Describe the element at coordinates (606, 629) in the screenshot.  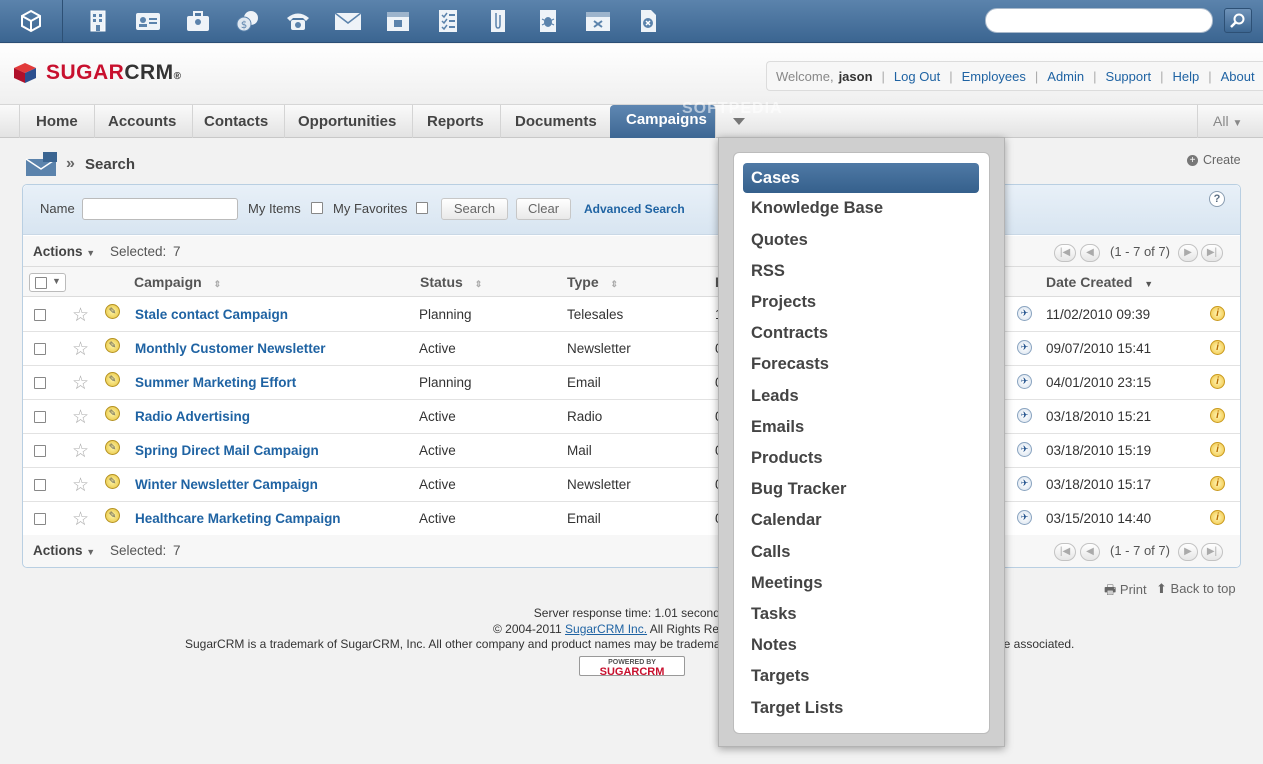
I see `sugarcrm-inc-link: SugarCRM Inc.` at that location.